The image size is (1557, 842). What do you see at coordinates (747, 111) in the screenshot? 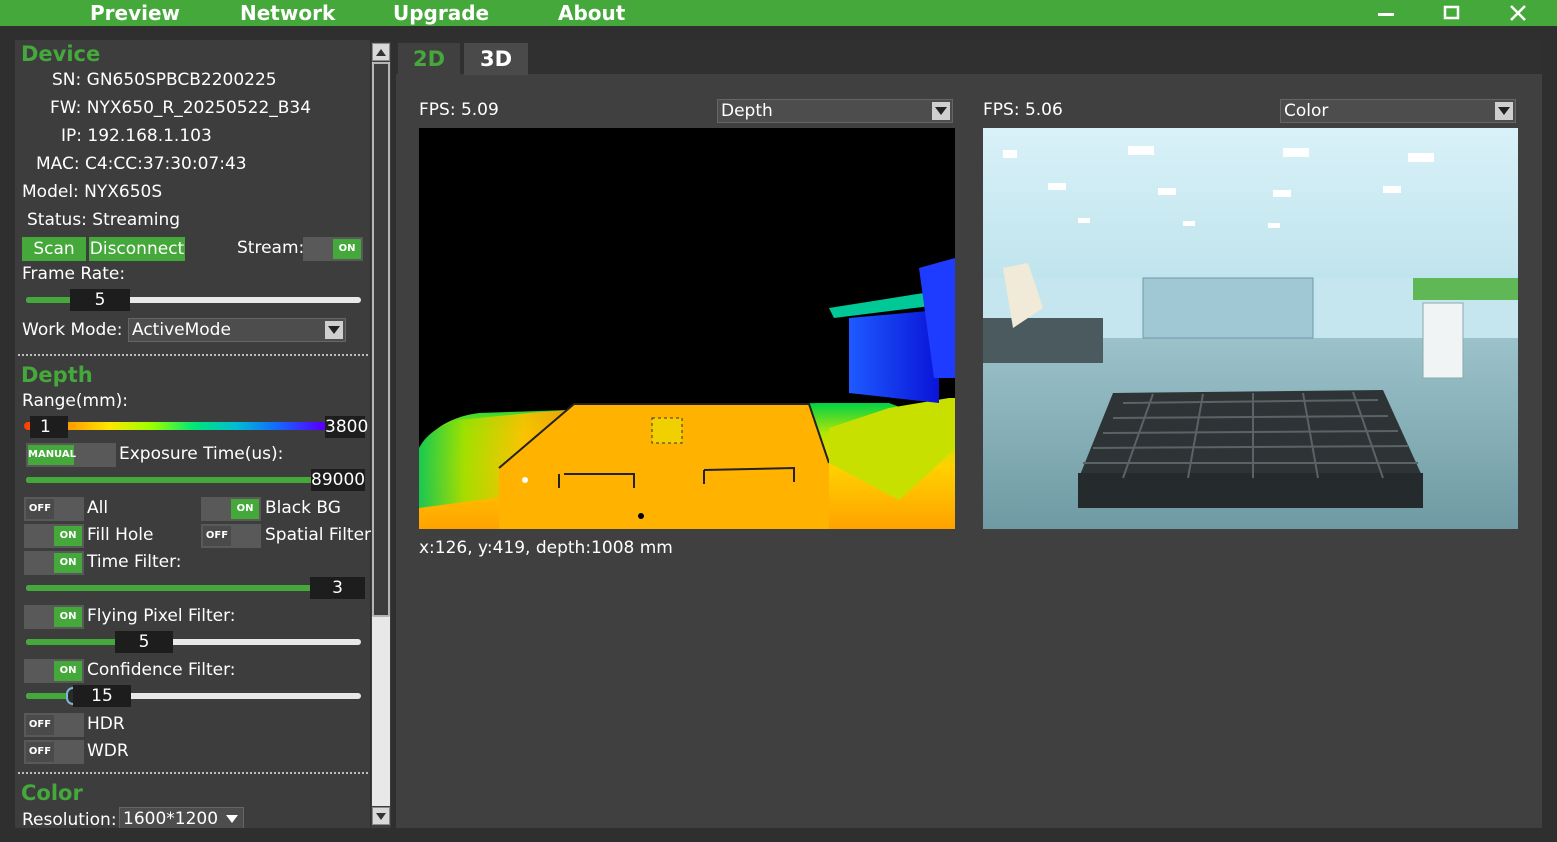
I see `left-stream-value: Depth` at bounding box center [747, 111].